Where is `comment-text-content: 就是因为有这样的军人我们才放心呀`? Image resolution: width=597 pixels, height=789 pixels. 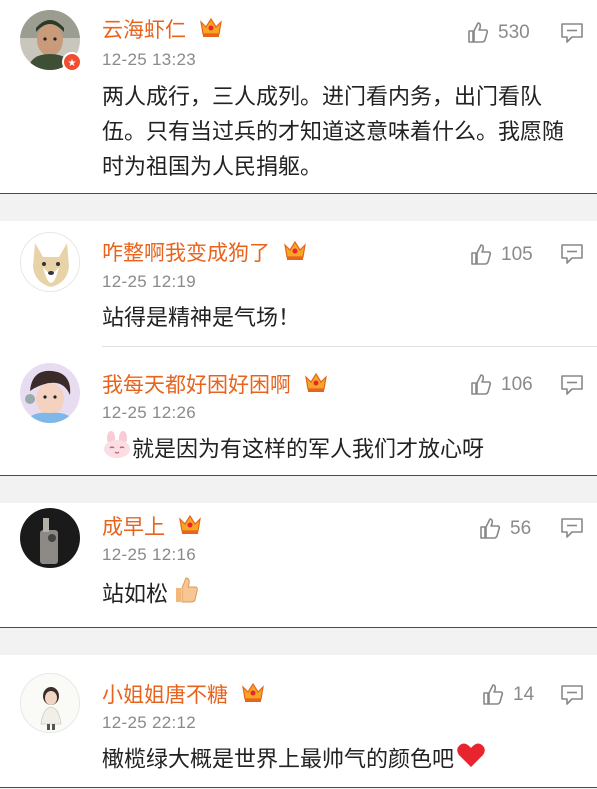 comment-text-content: 就是因为有这样的军人我们才放心呀 is located at coordinates (308, 450).